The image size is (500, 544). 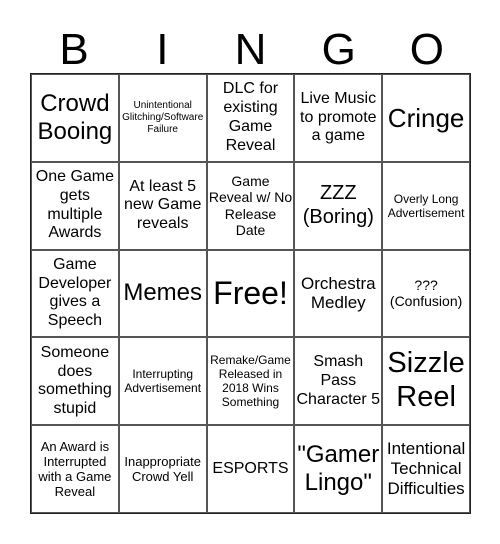 I want to click on bingo-cell: Someone does something stupid, so click(x=75, y=381).